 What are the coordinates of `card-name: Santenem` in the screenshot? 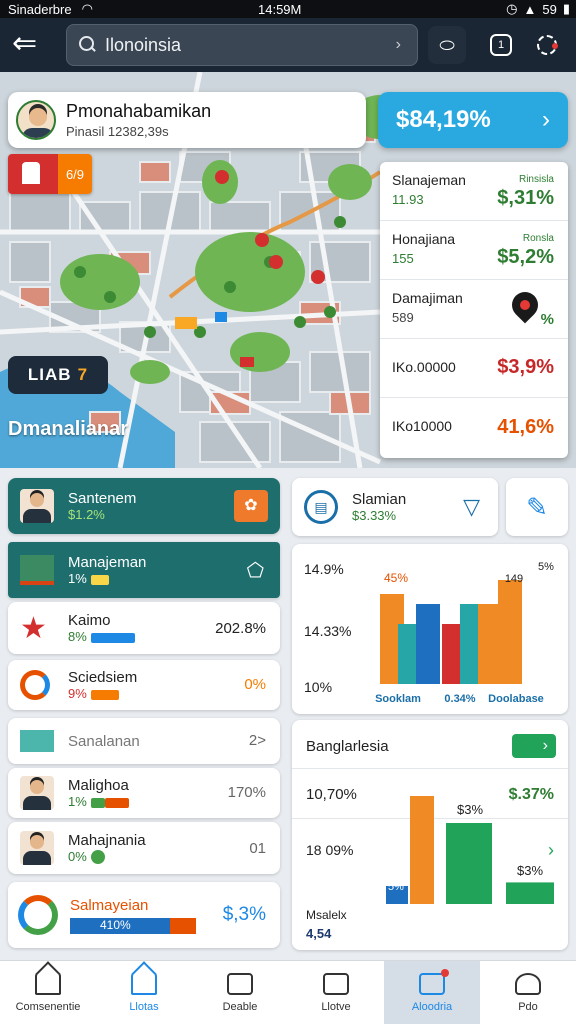 It's located at (102, 498).